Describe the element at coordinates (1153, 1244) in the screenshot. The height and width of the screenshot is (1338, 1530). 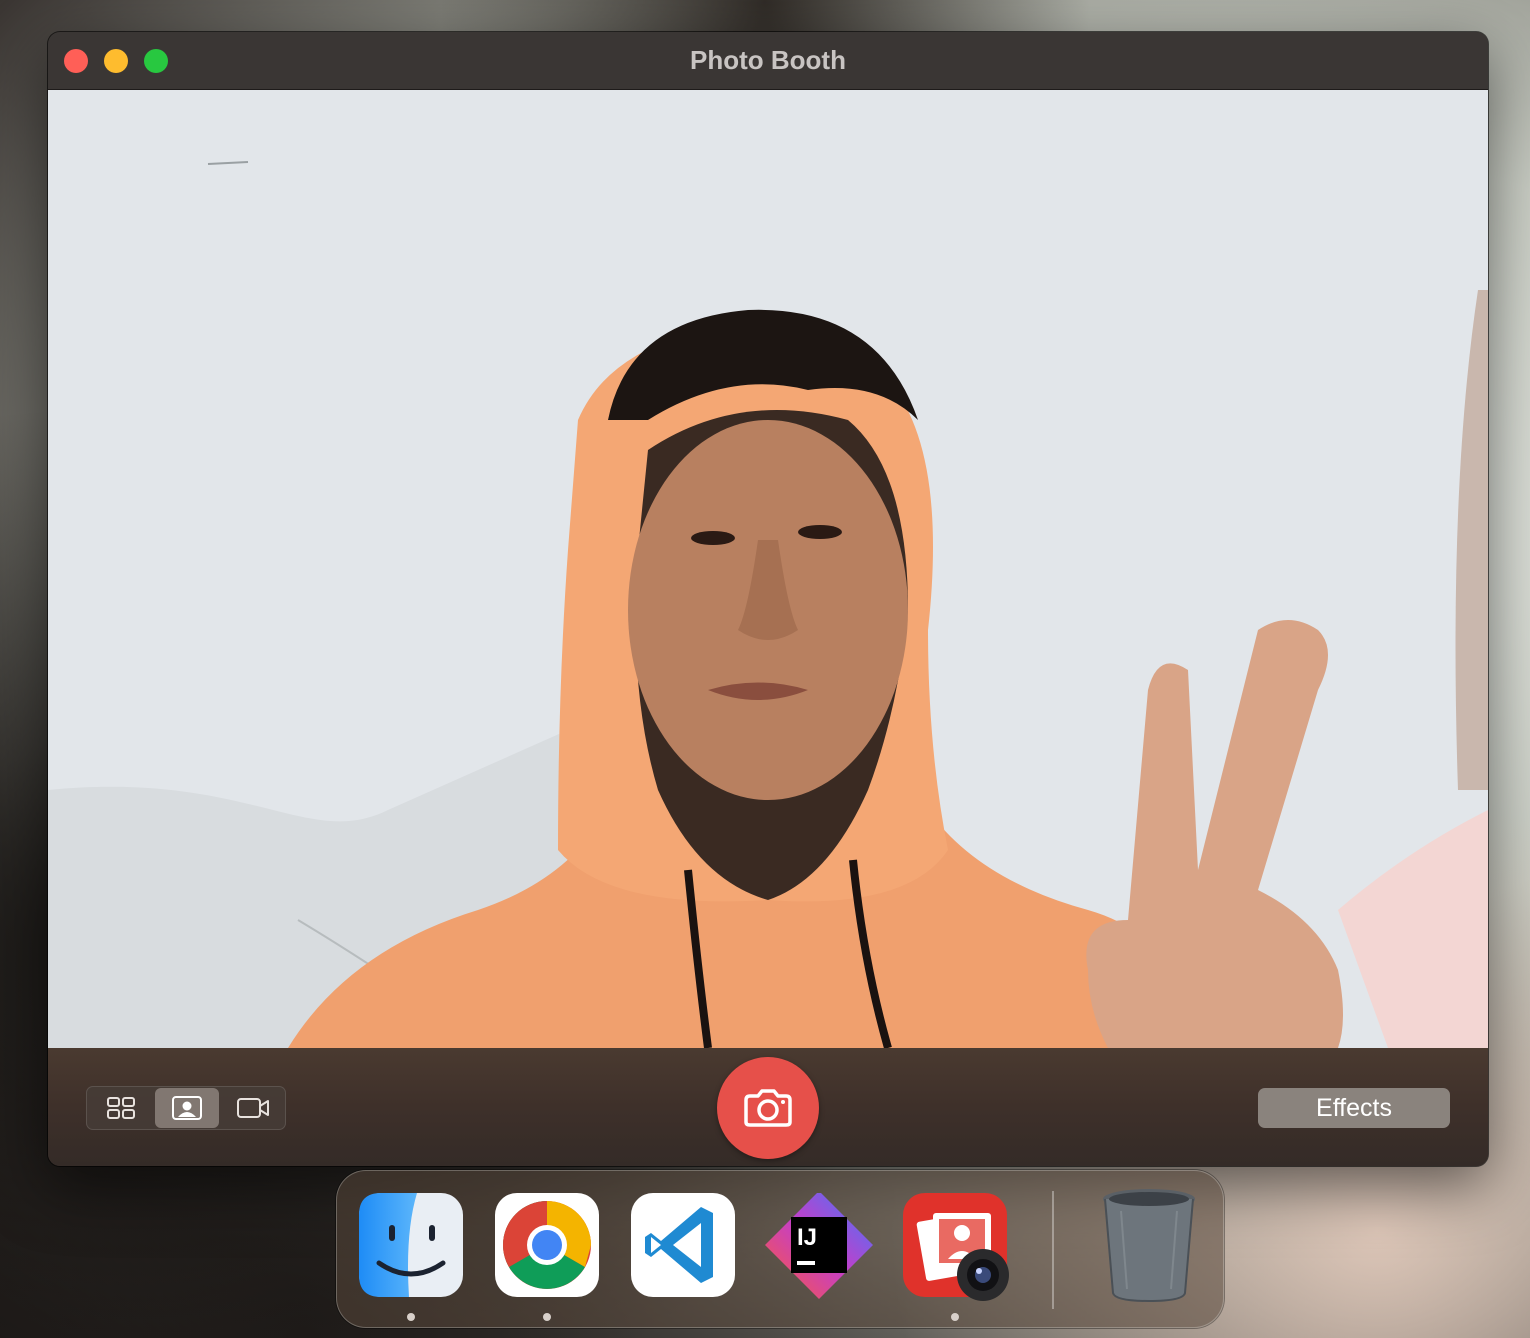
I see `trash-icon` at that location.